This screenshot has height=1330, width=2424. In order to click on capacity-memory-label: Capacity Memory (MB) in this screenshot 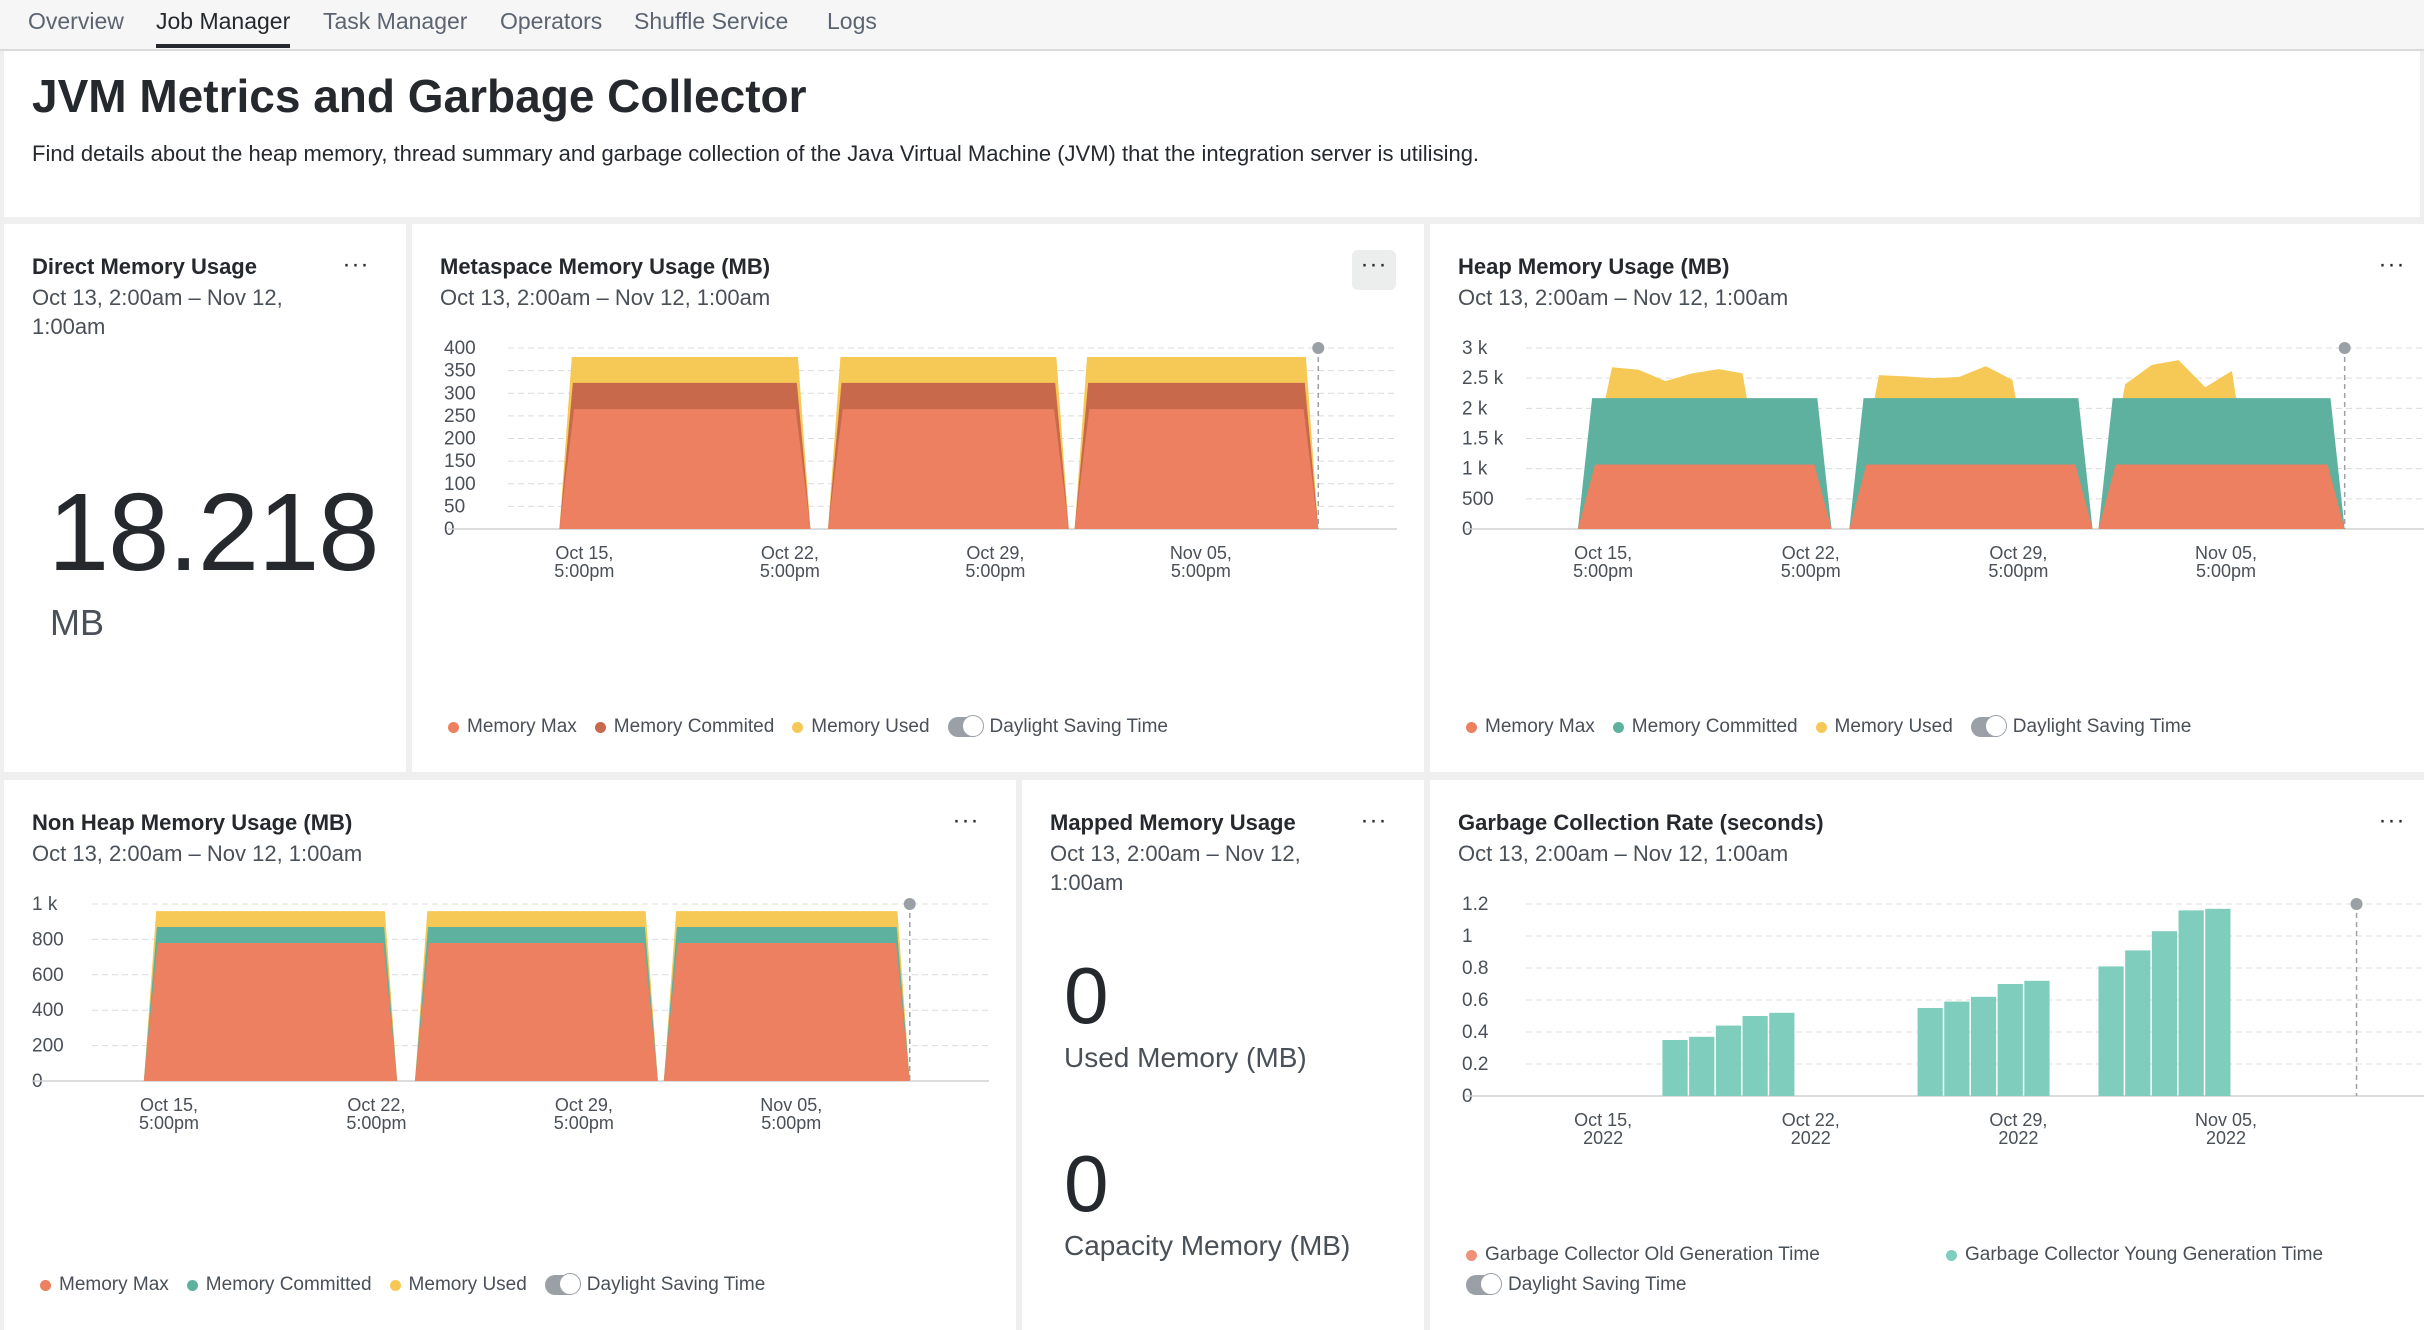, I will do `click(1207, 1245)`.